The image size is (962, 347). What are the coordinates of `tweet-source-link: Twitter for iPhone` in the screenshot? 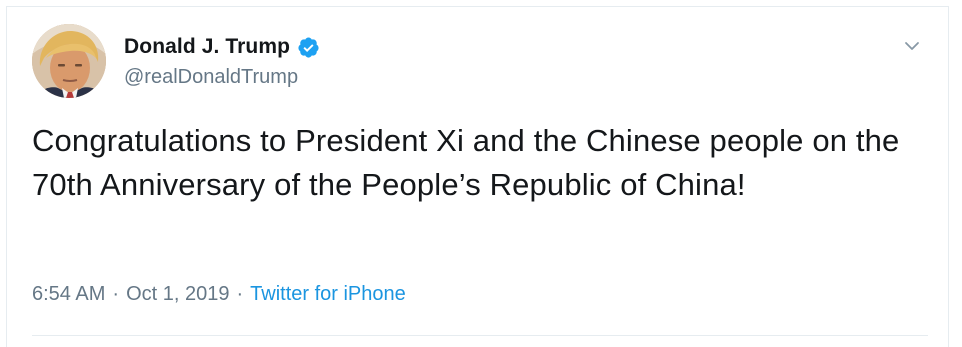 It's located at (328, 294).